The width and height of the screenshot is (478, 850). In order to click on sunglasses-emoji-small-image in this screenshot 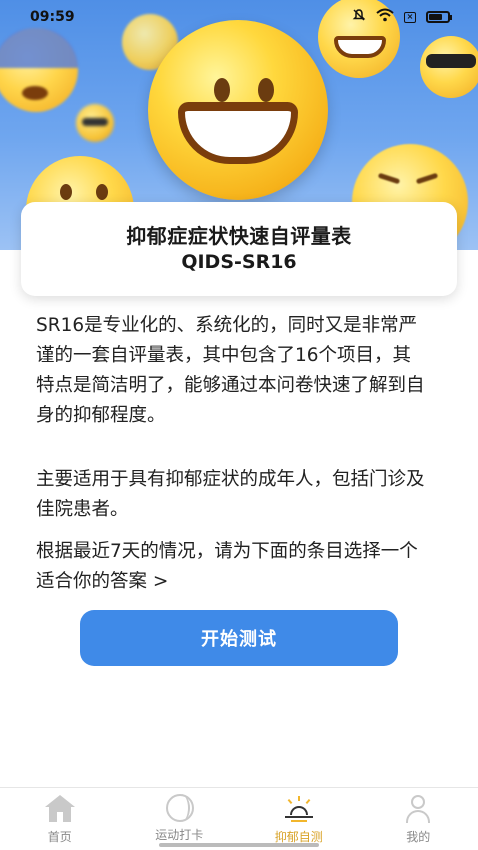, I will do `click(95, 123)`.